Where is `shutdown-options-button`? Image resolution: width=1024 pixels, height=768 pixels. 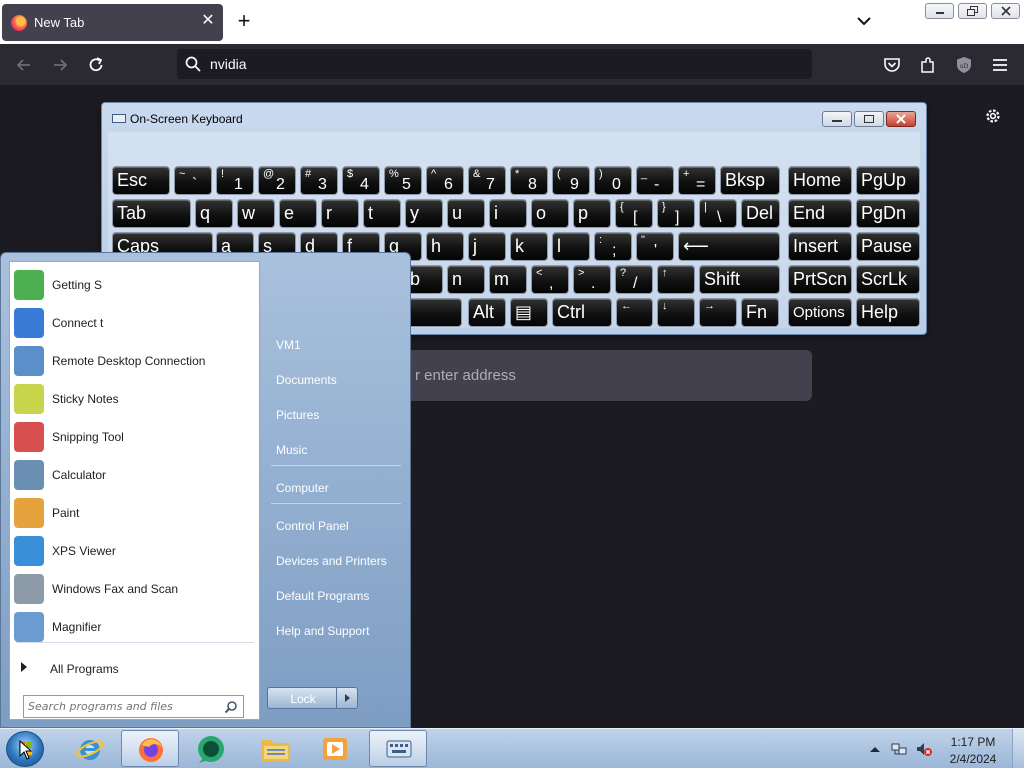 shutdown-options-button is located at coordinates (347, 698).